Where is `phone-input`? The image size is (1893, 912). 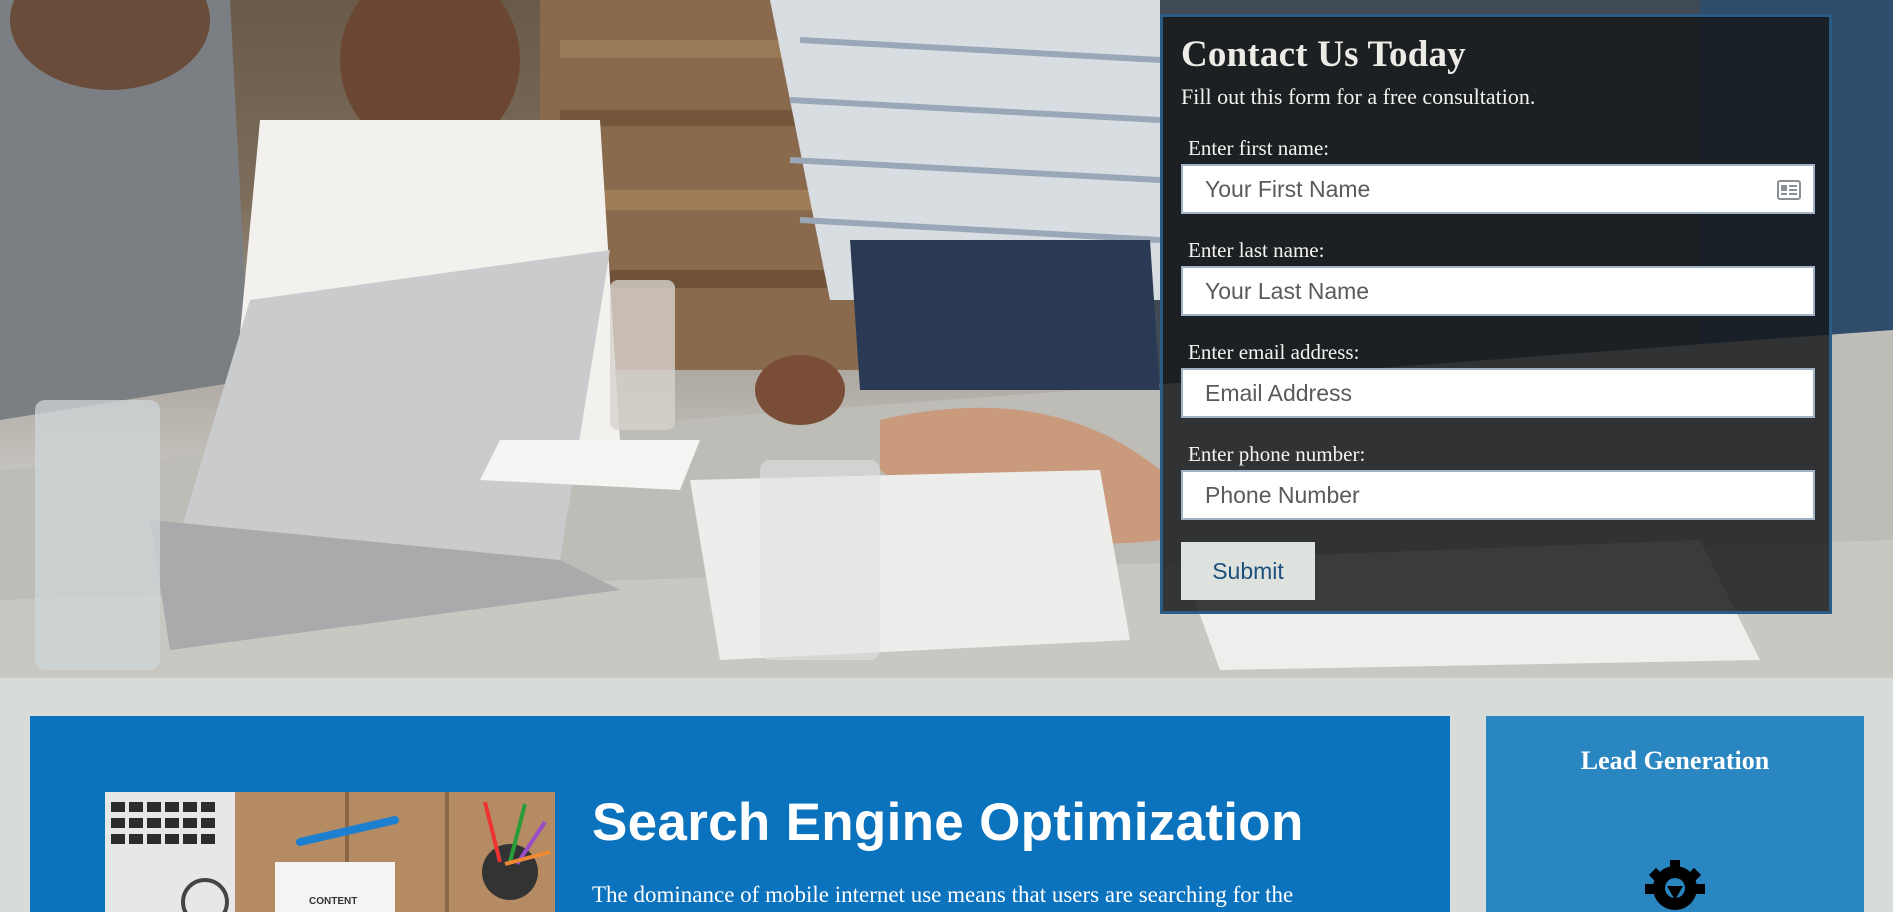
phone-input is located at coordinates (1498, 495).